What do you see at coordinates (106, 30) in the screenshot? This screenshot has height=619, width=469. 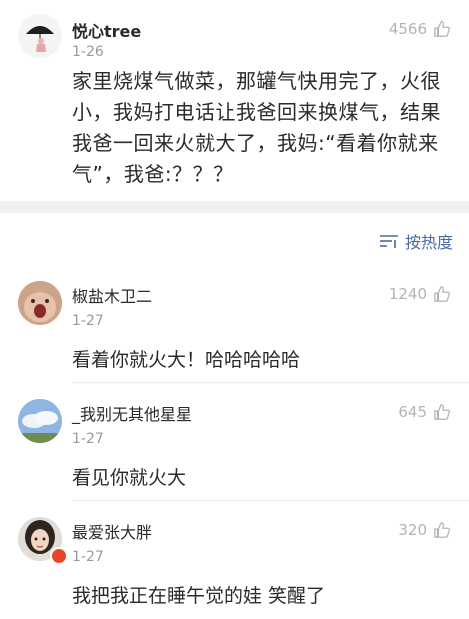 I see `post-username: 悦心tree` at bounding box center [106, 30].